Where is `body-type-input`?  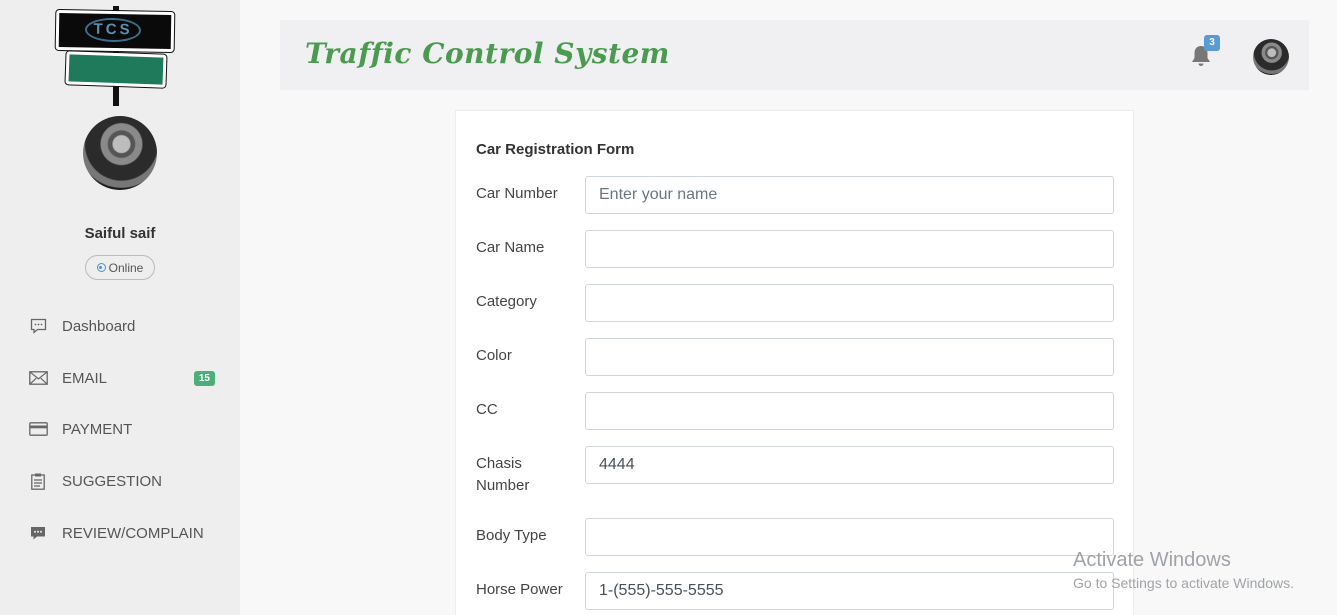 body-type-input is located at coordinates (849, 537).